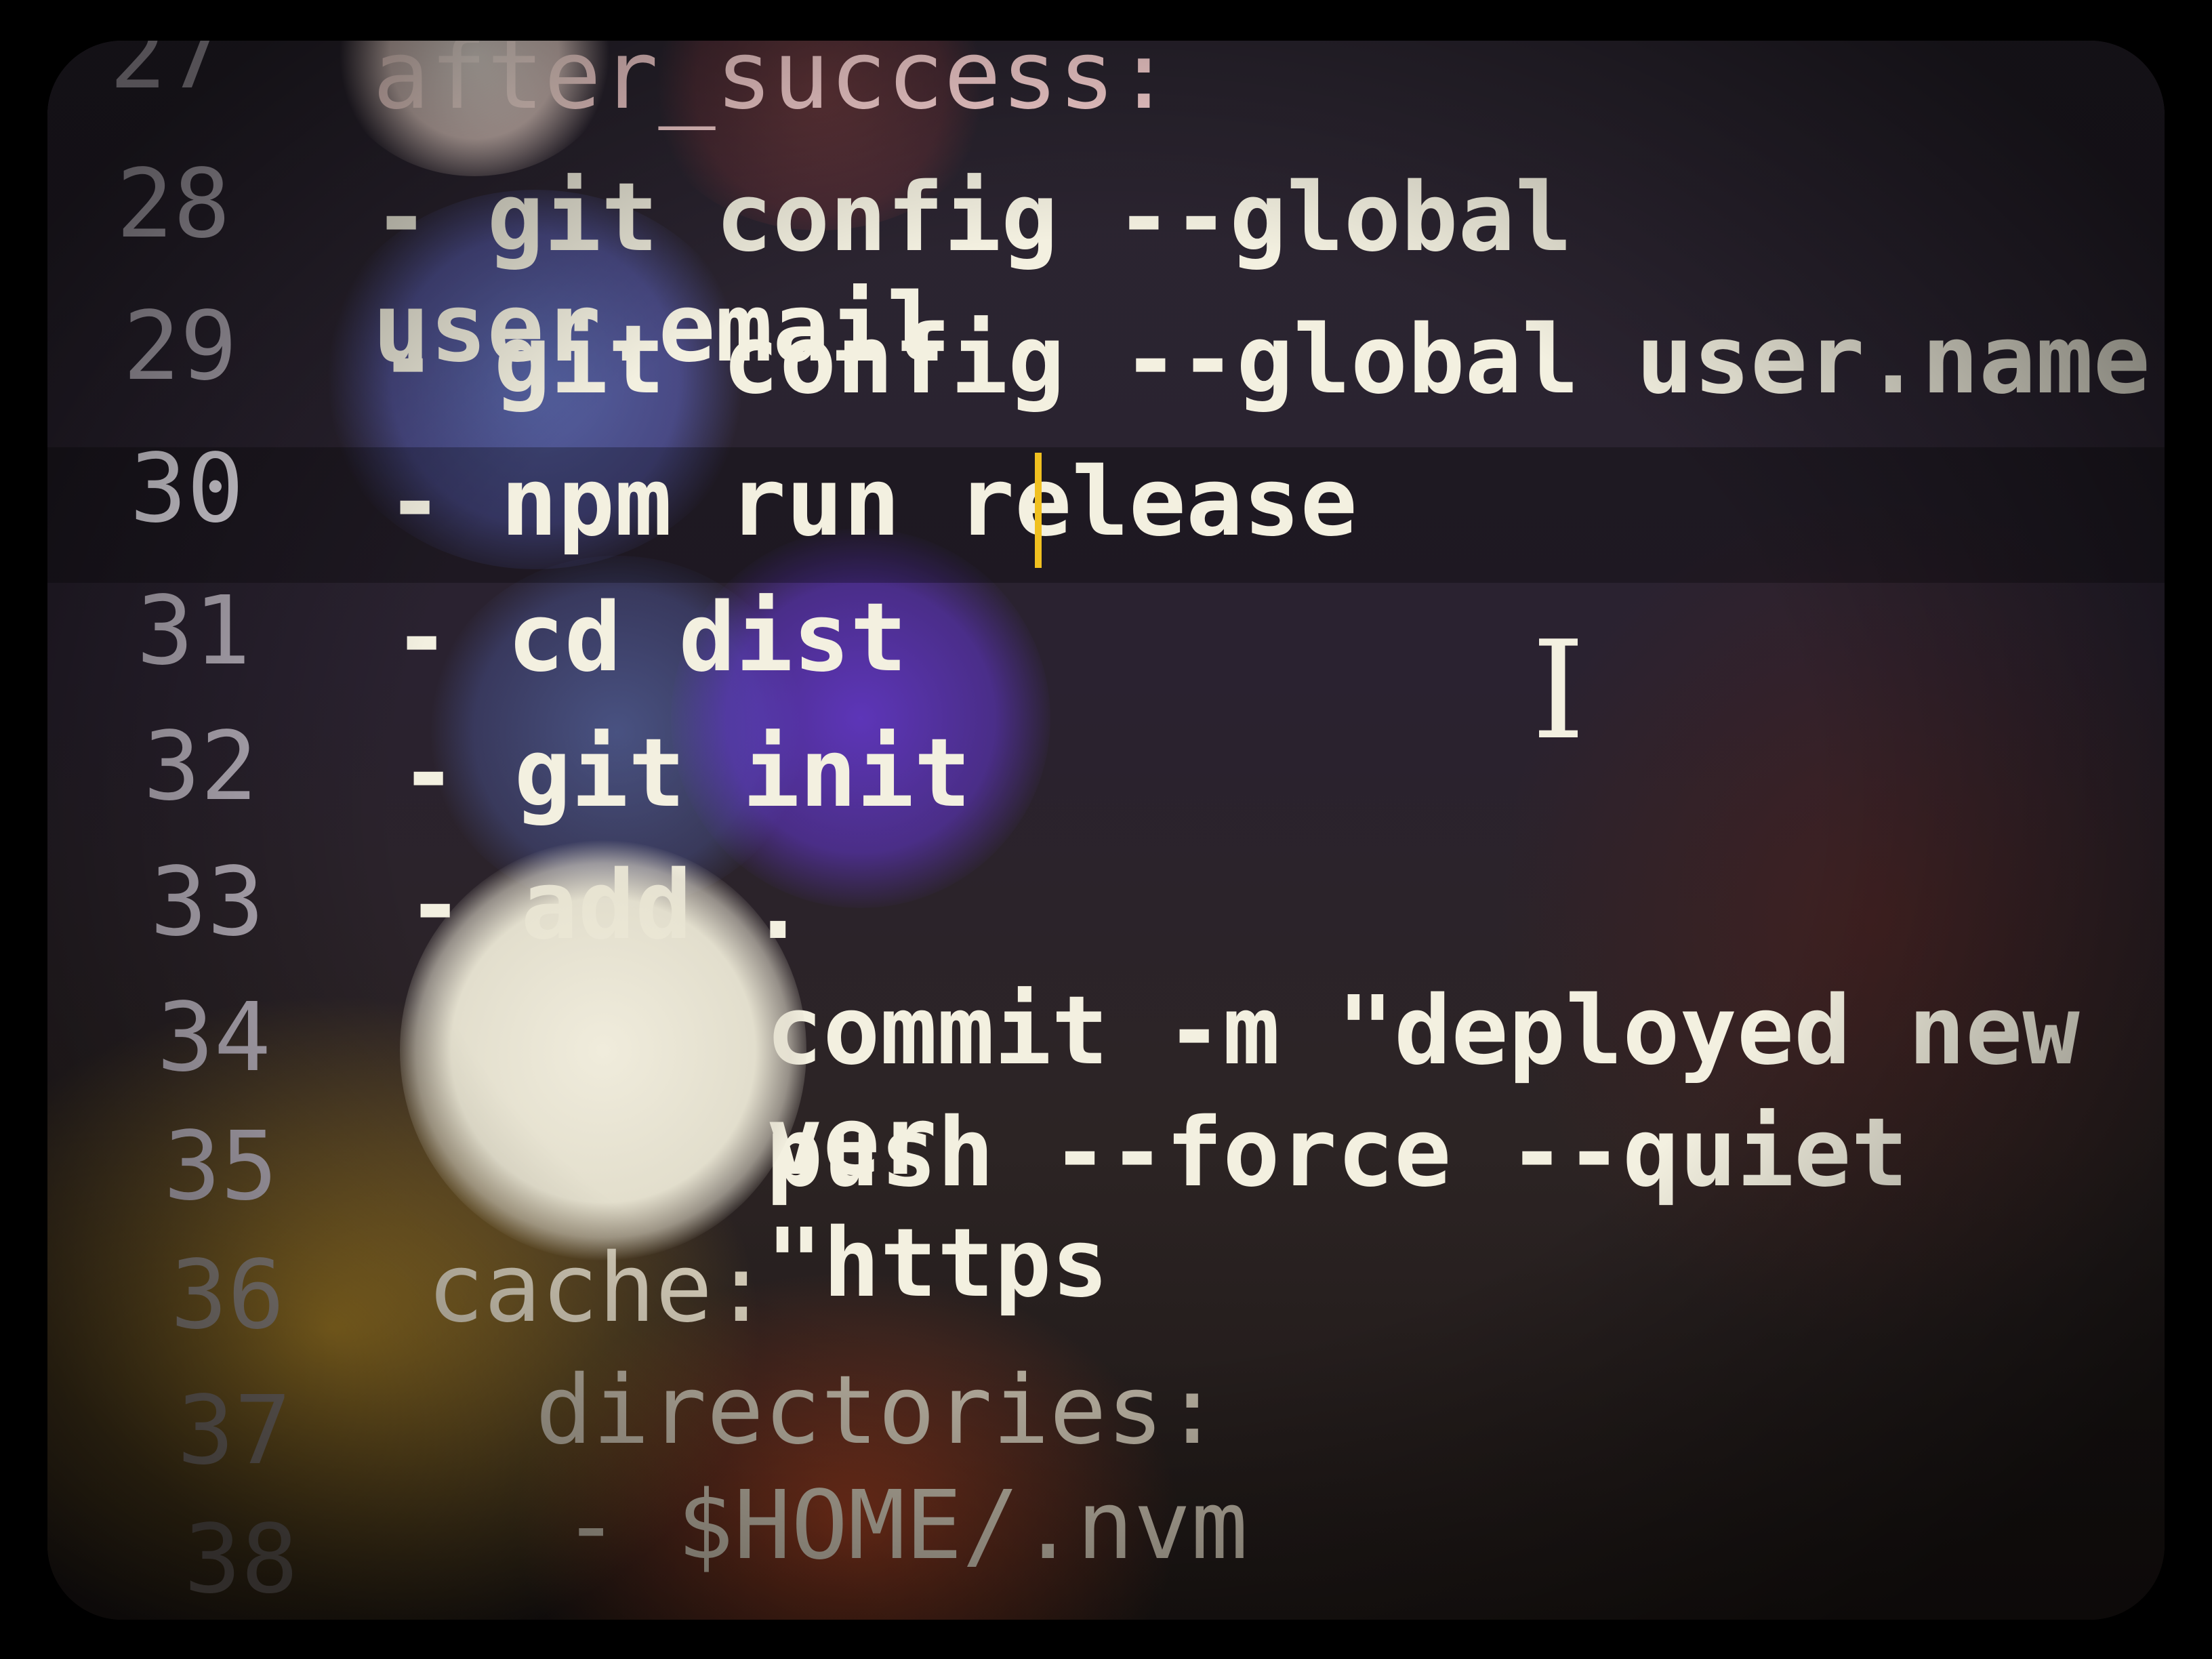 The width and height of the screenshot is (2212, 1659). I want to click on code-line: - cd dist, so click(650, 638).